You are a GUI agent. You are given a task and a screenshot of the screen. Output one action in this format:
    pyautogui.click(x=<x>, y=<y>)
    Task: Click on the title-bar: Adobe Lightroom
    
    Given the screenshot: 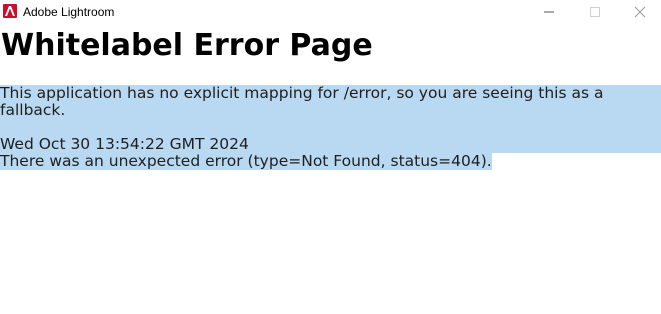 What is the action you would take?
    pyautogui.click(x=330, y=12)
    